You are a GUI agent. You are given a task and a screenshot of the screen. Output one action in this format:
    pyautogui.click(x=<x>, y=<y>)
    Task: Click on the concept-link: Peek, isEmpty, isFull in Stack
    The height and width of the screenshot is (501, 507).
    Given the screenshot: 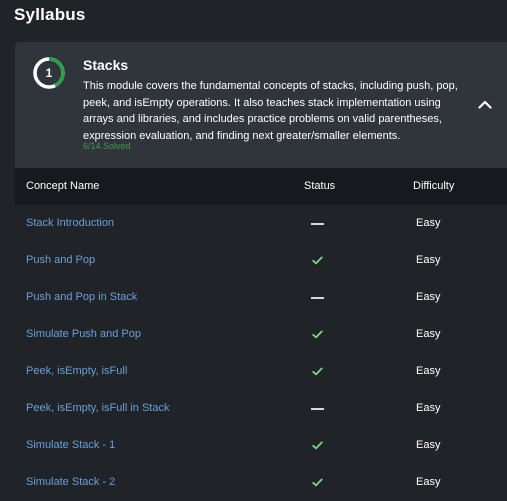 What is the action you would take?
    pyautogui.click(x=97, y=408)
    